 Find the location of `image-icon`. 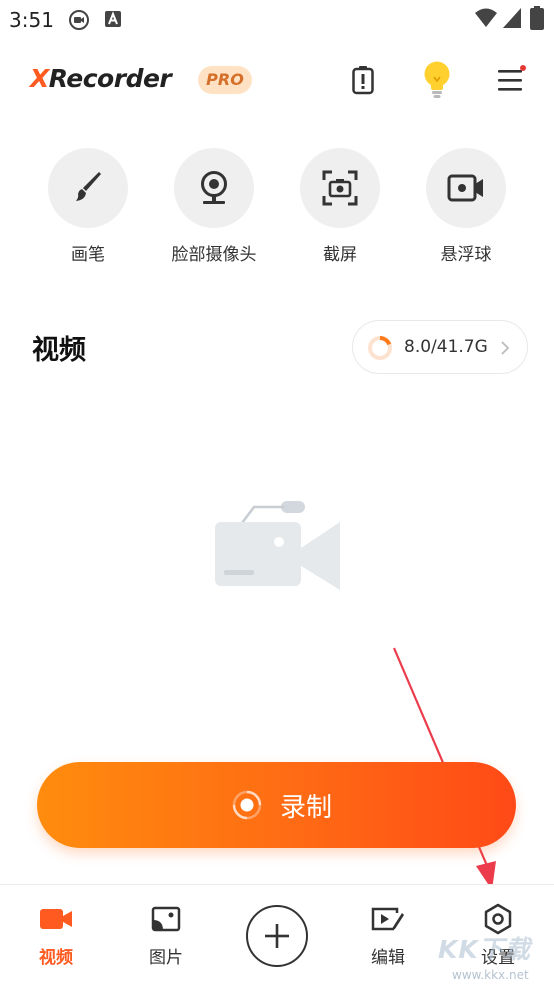

image-icon is located at coordinates (166, 919).